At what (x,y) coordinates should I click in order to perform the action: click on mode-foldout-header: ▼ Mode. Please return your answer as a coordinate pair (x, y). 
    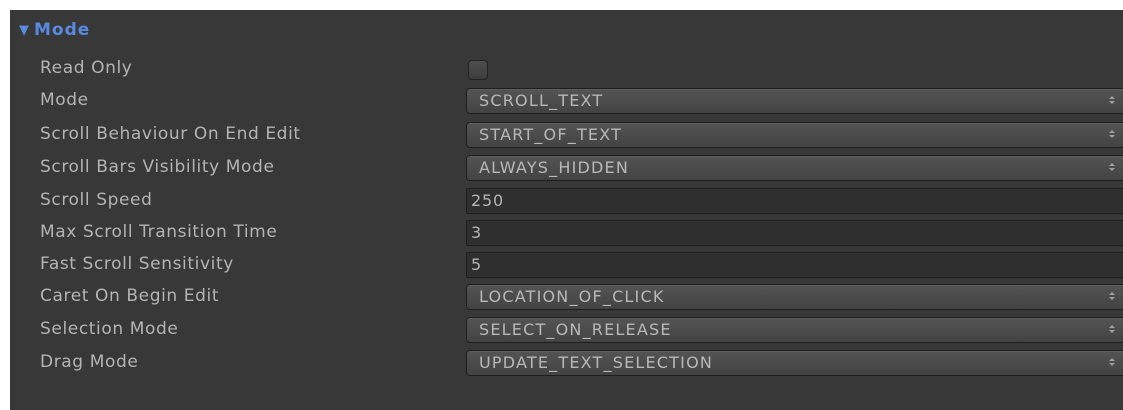
    Looking at the image, I should click on (566, 30).